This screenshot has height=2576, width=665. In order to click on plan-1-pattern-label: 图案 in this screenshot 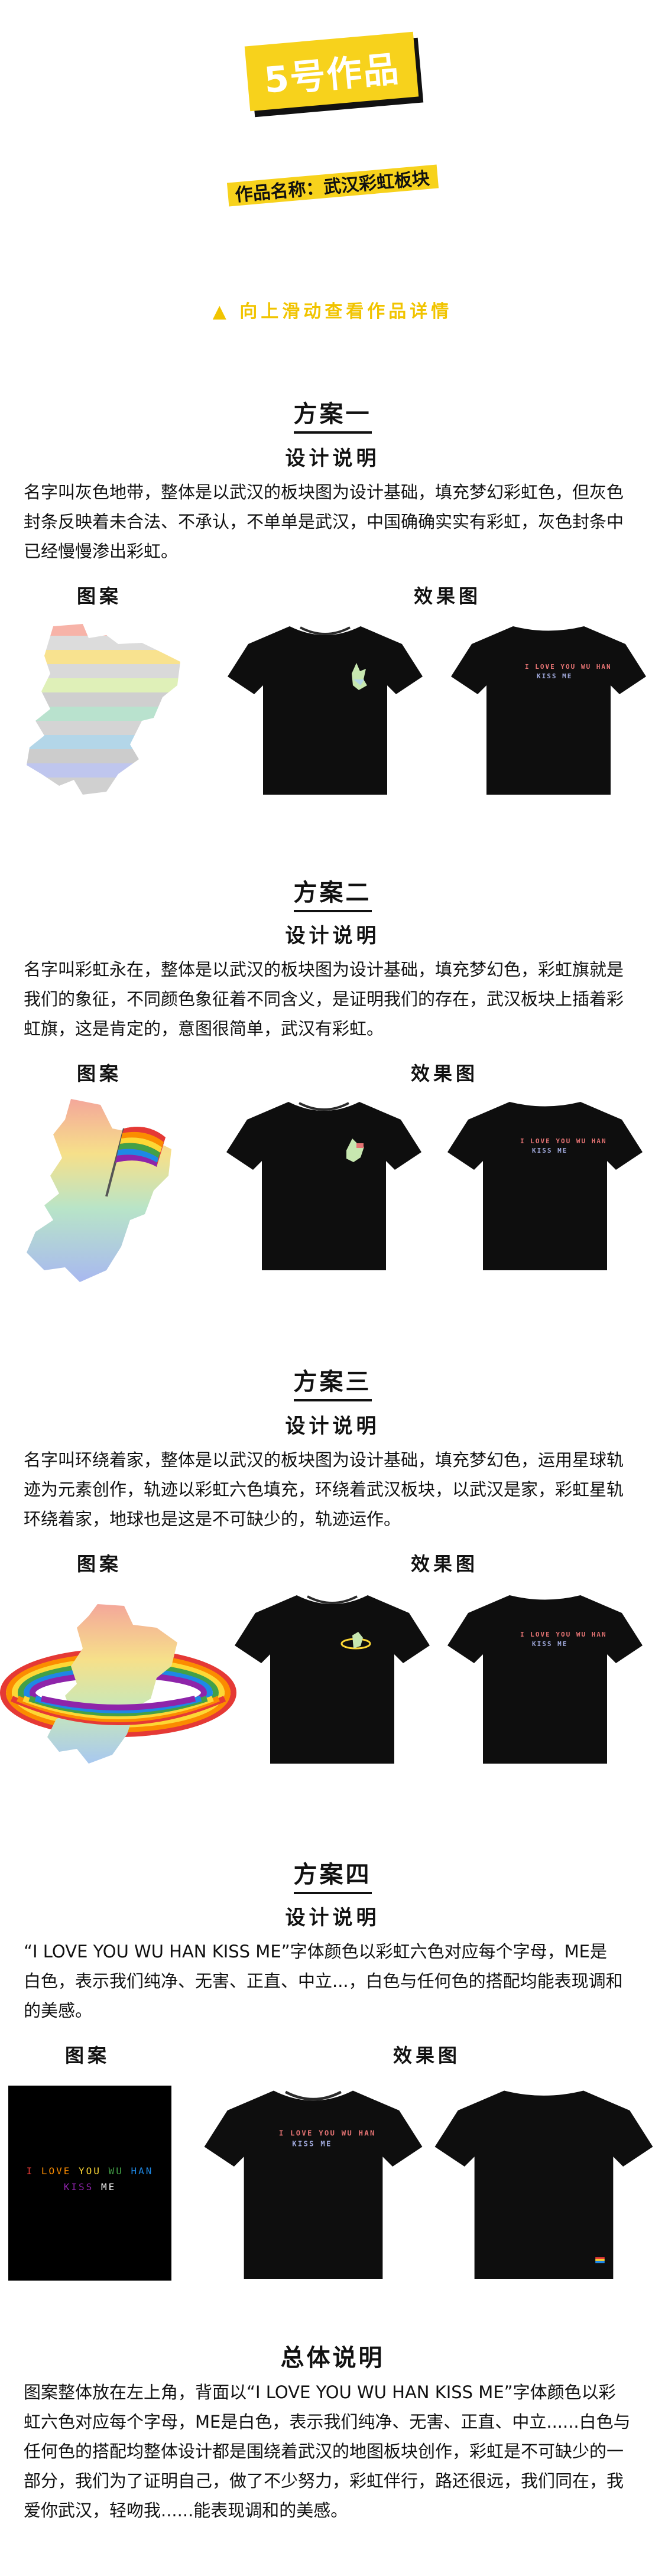, I will do `click(99, 596)`.